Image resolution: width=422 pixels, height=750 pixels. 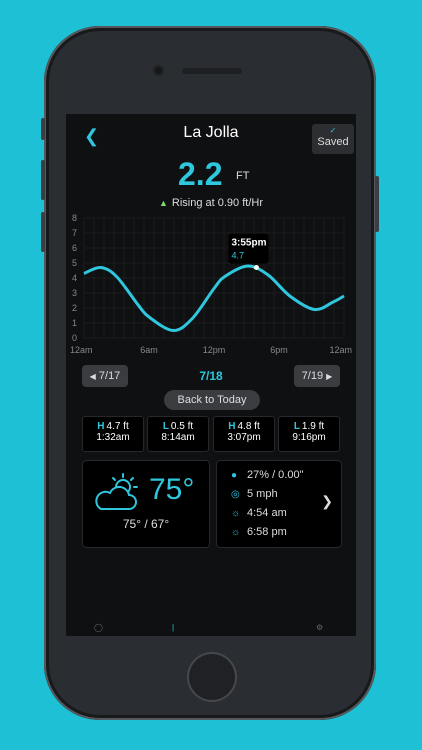 What do you see at coordinates (217, 203) in the screenshot?
I see `trend-label: Rising at 0.90 ft/Hr` at bounding box center [217, 203].